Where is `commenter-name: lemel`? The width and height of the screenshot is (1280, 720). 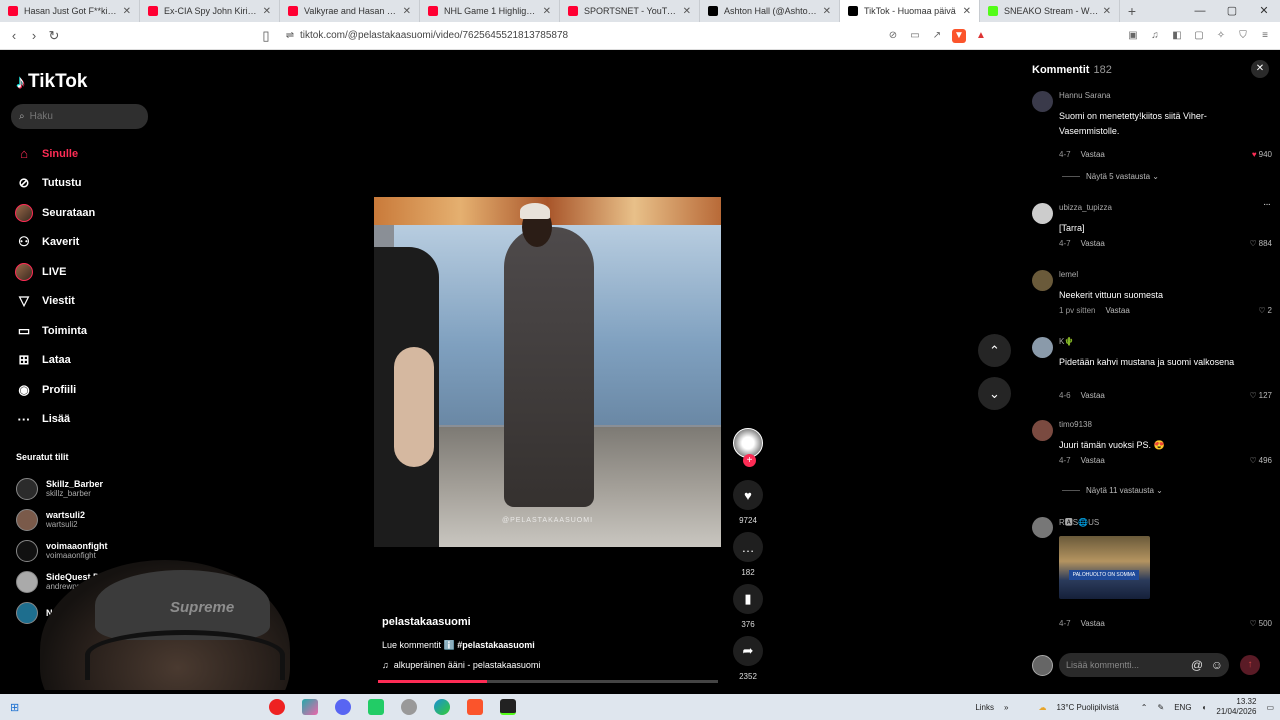 commenter-name: lemel is located at coordinates (1068, 274).